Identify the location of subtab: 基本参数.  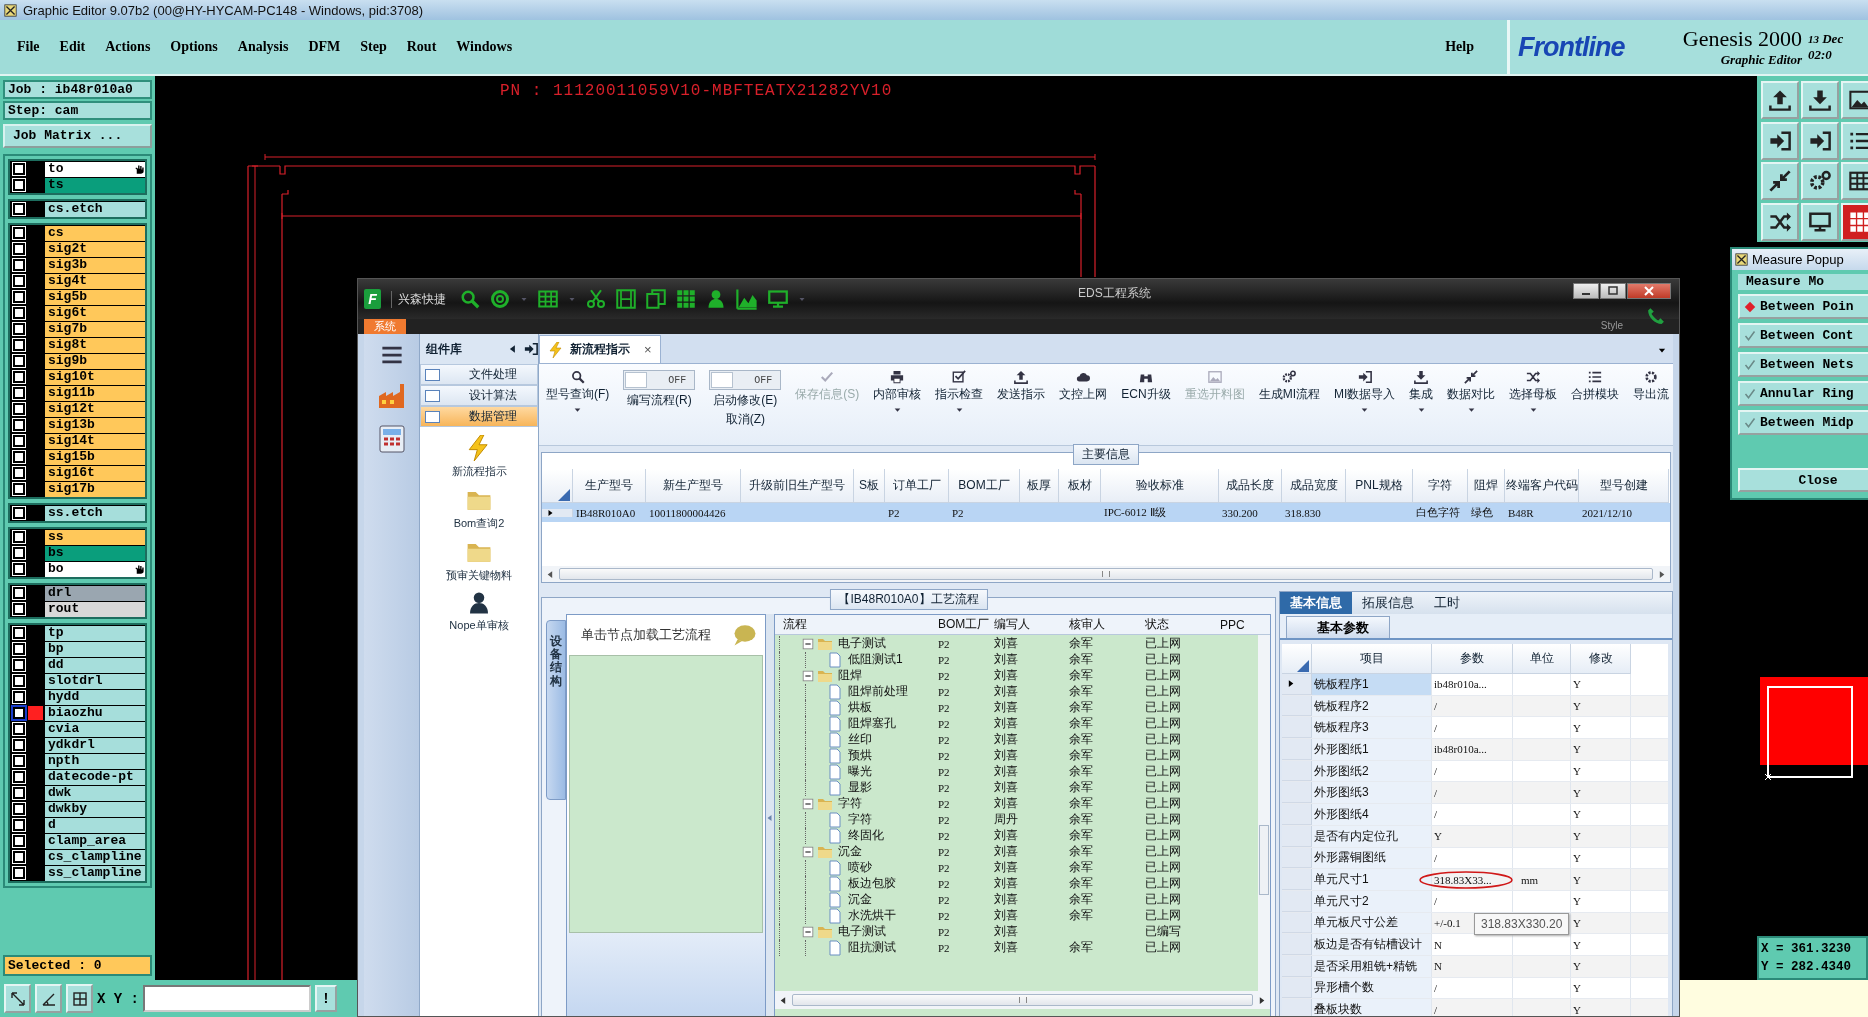
(1338, 627).